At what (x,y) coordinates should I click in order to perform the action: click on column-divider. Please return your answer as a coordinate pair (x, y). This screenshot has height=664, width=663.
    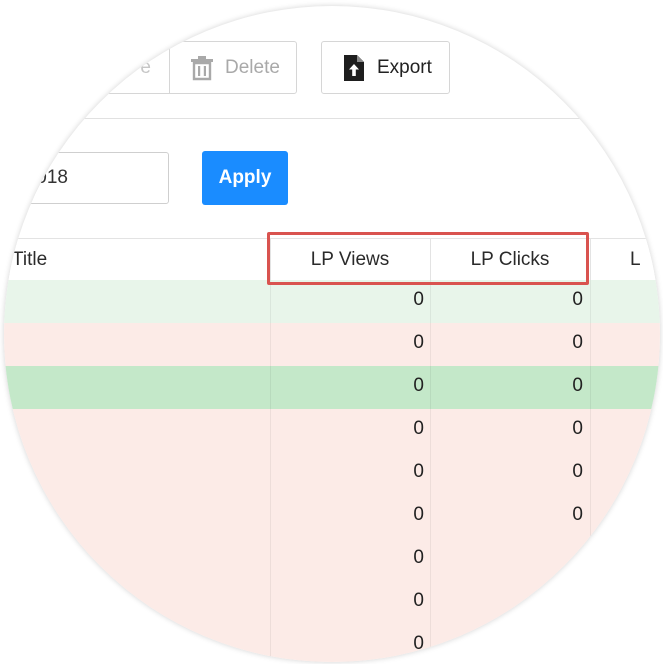
    Looking at the image, I should click on (590, 260).